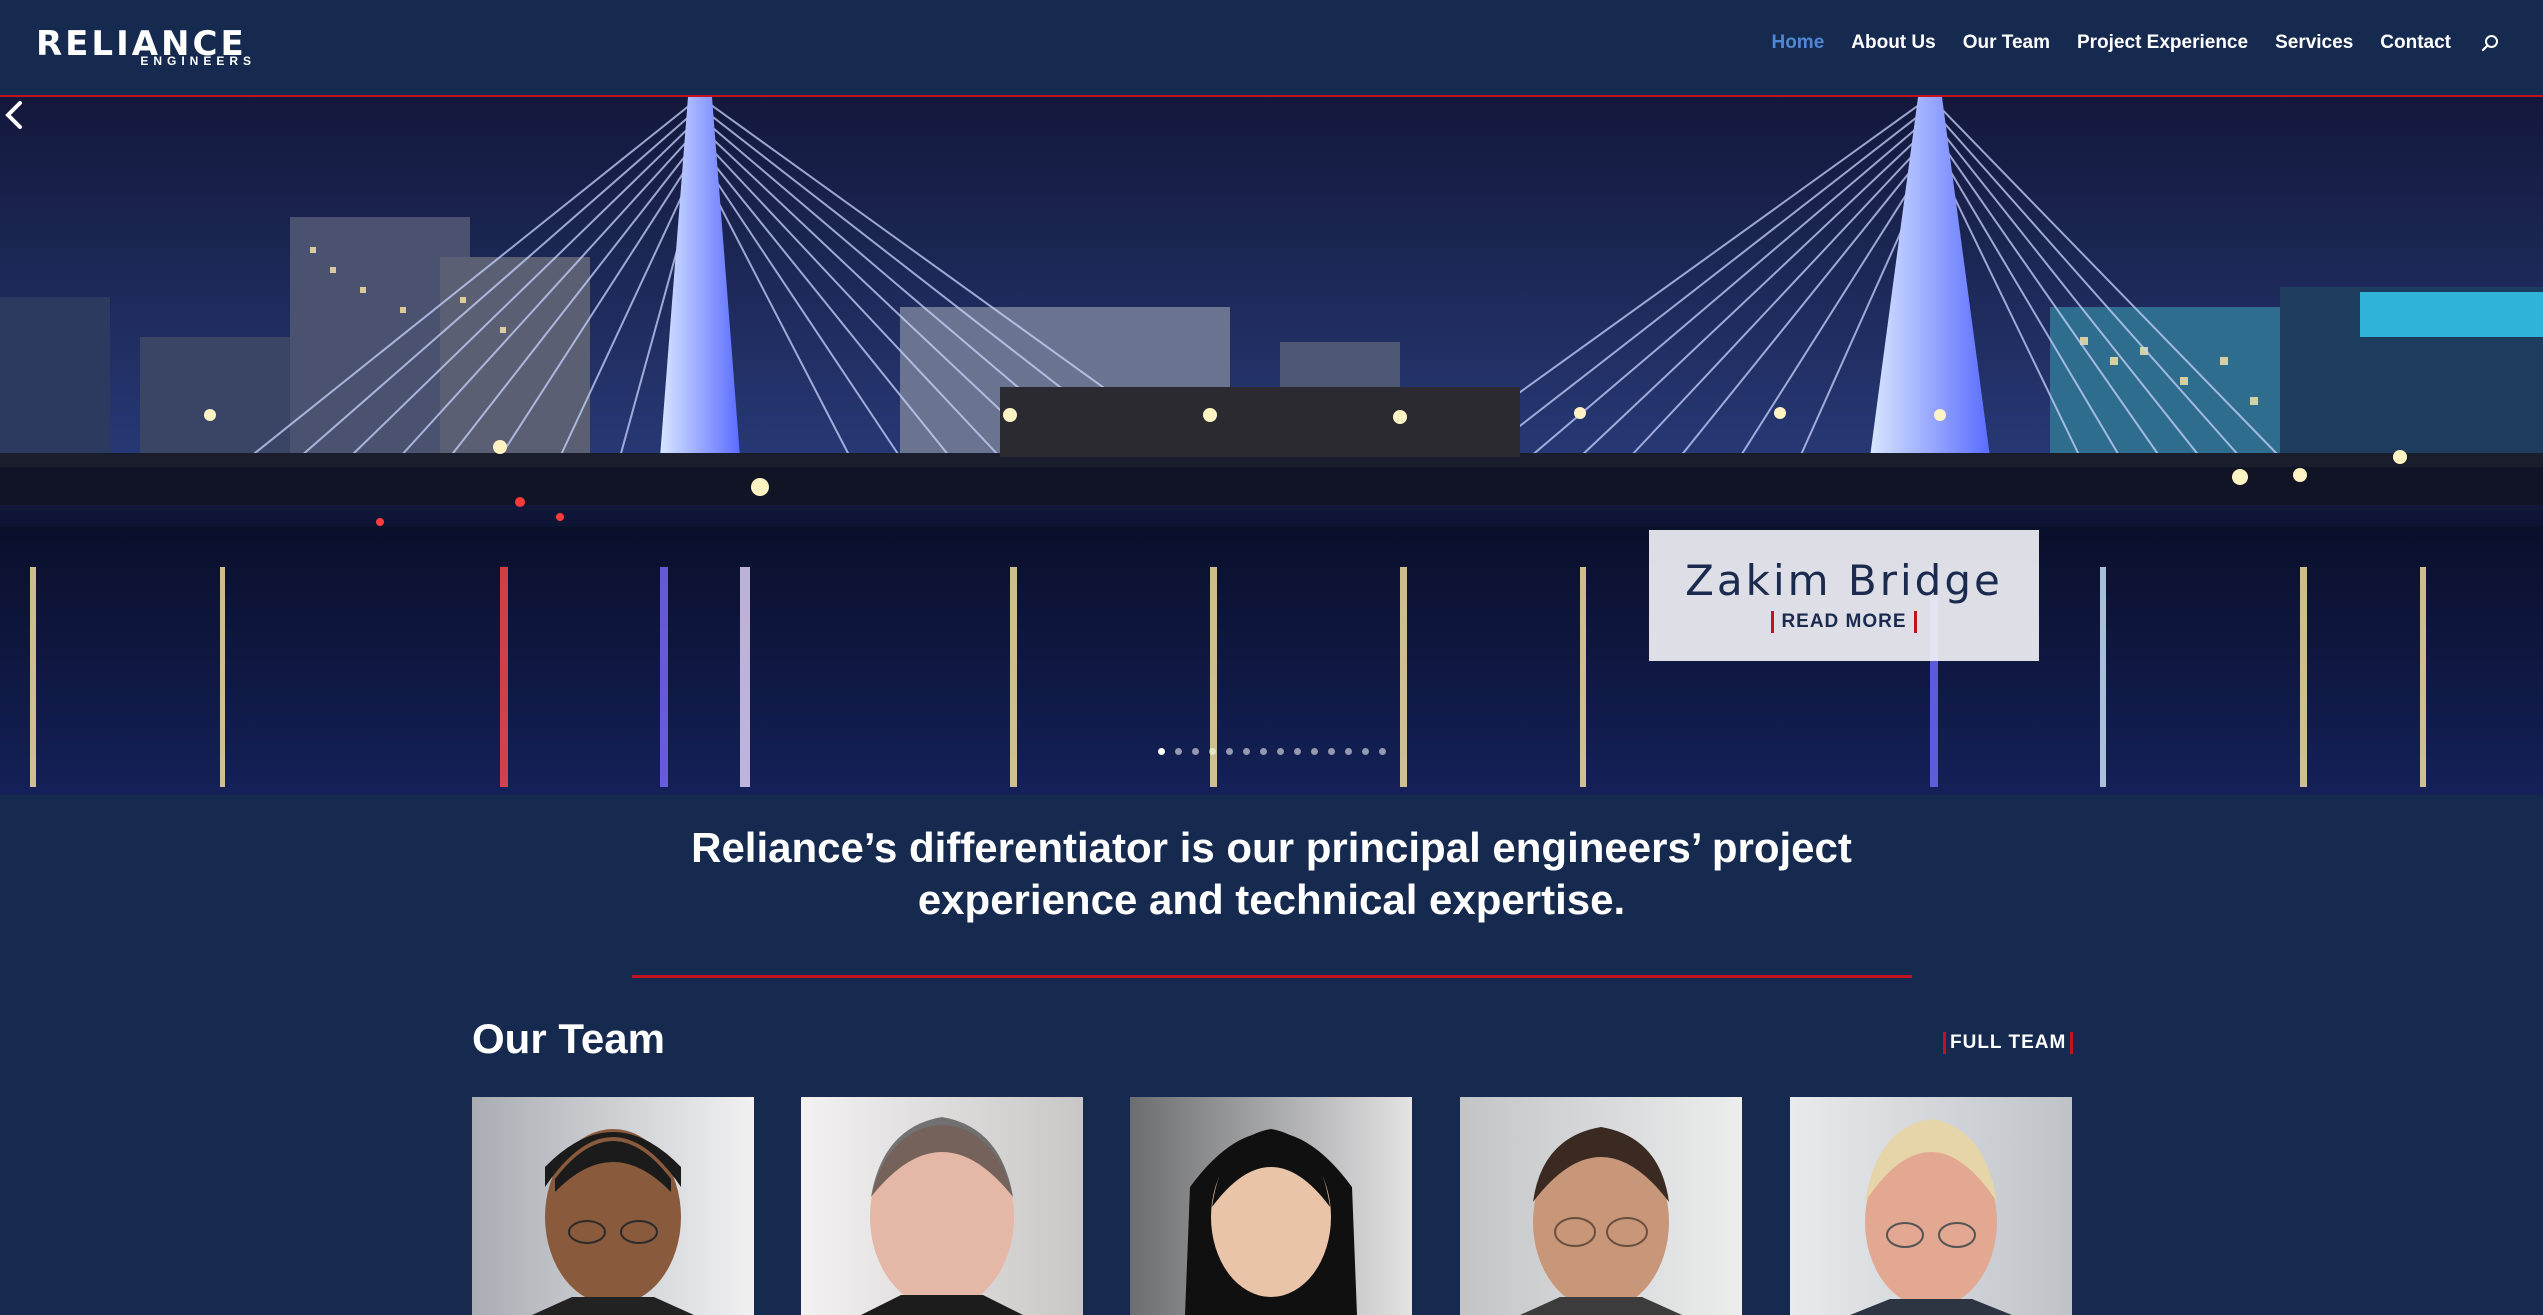 The image size is (2543, 1315). Describe the element at coordinates (146, 47) in the screenshot. I see `company-logo: RELIANCE ENGINEERS` at that location.